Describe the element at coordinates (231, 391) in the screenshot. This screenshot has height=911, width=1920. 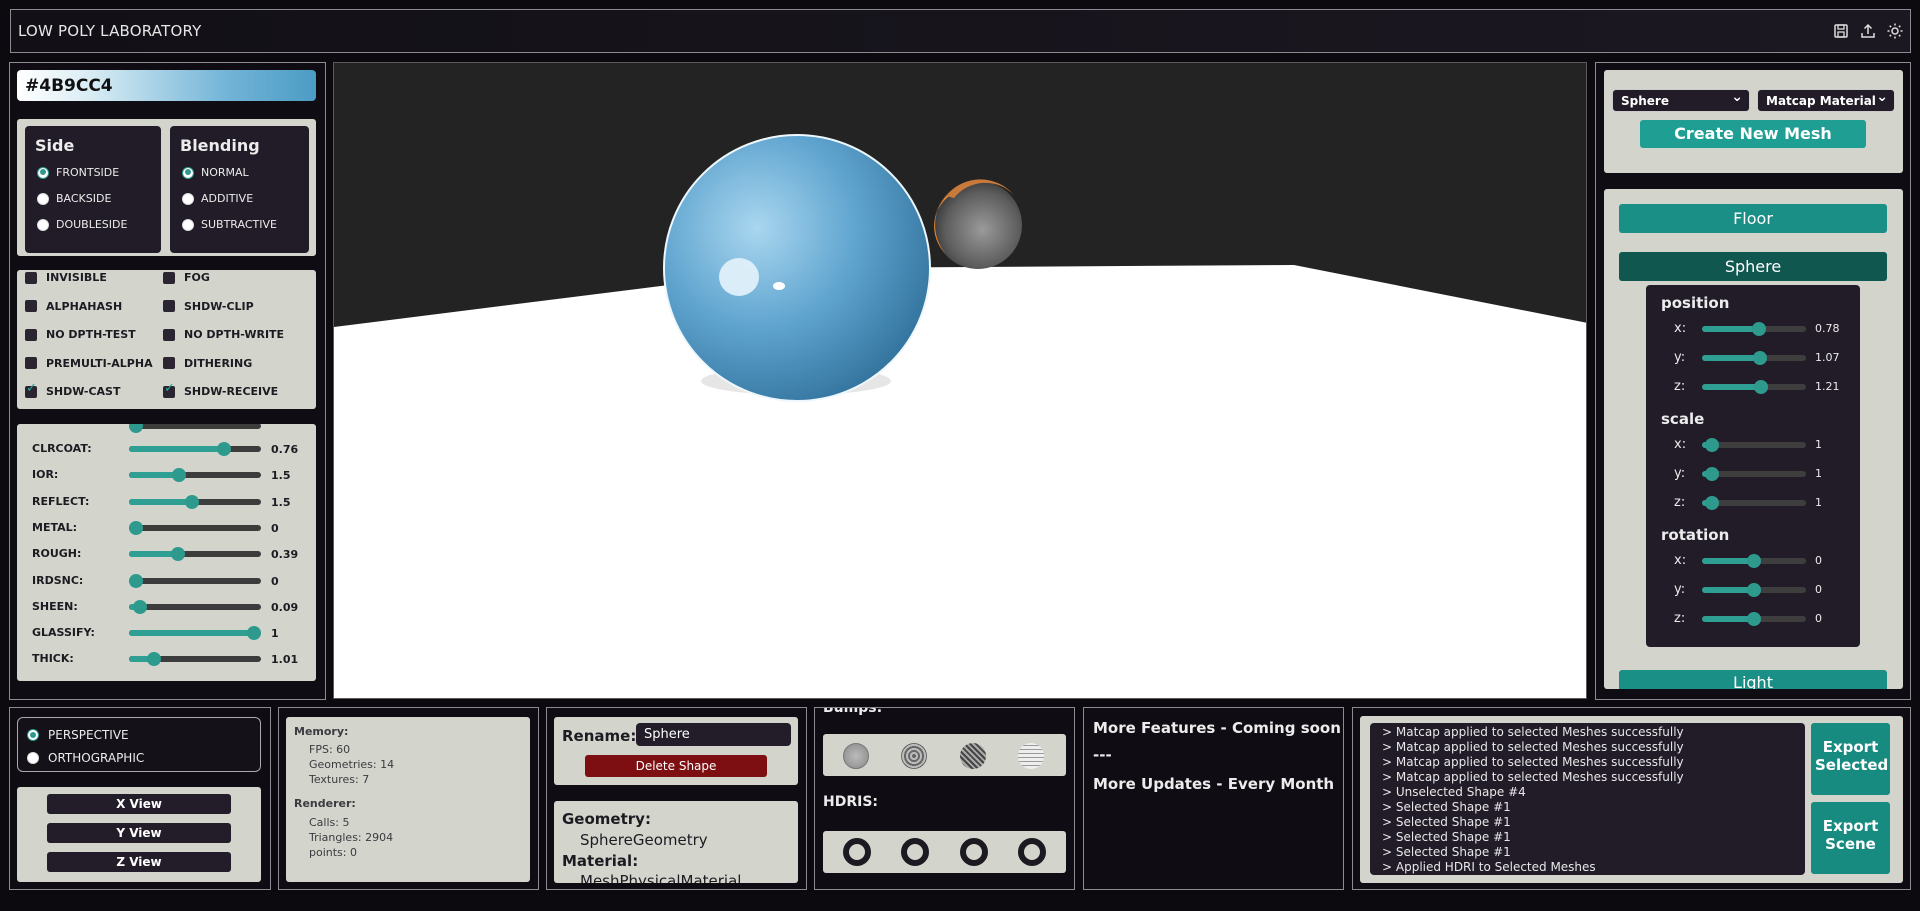
I see `flag-label: SHDW-RECEIVE` at that location.